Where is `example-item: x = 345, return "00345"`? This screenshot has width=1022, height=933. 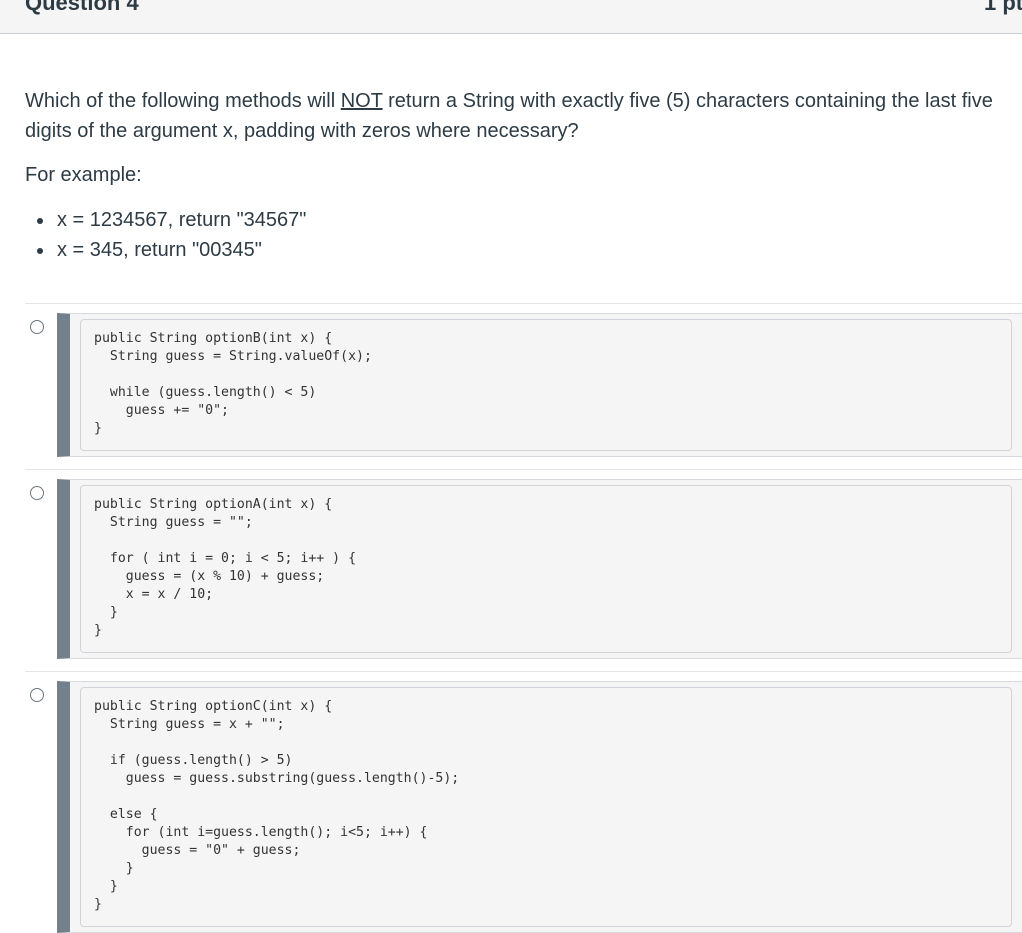
example-item: x = 345, return "00345" is located at coordinates (153, 250).